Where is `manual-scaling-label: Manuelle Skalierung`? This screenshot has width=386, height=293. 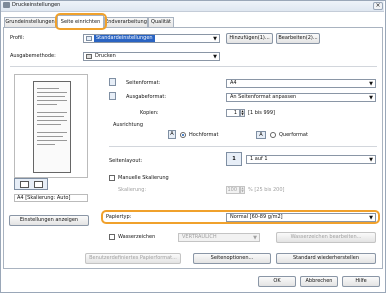 manual-scaling-label: Manuelle Skalierung is located at coordinates (143, 178).